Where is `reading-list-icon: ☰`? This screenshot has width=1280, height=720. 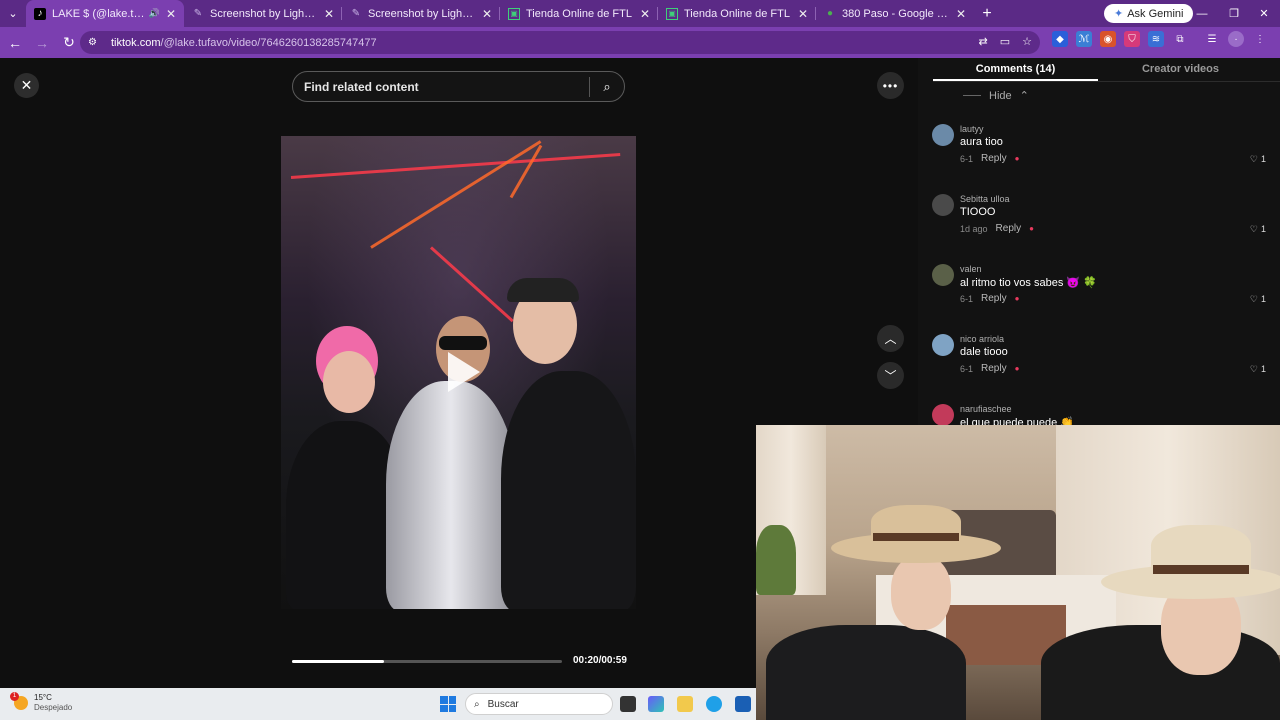
reading-list-icon: ☰ is located at coordinates (1212, 39).